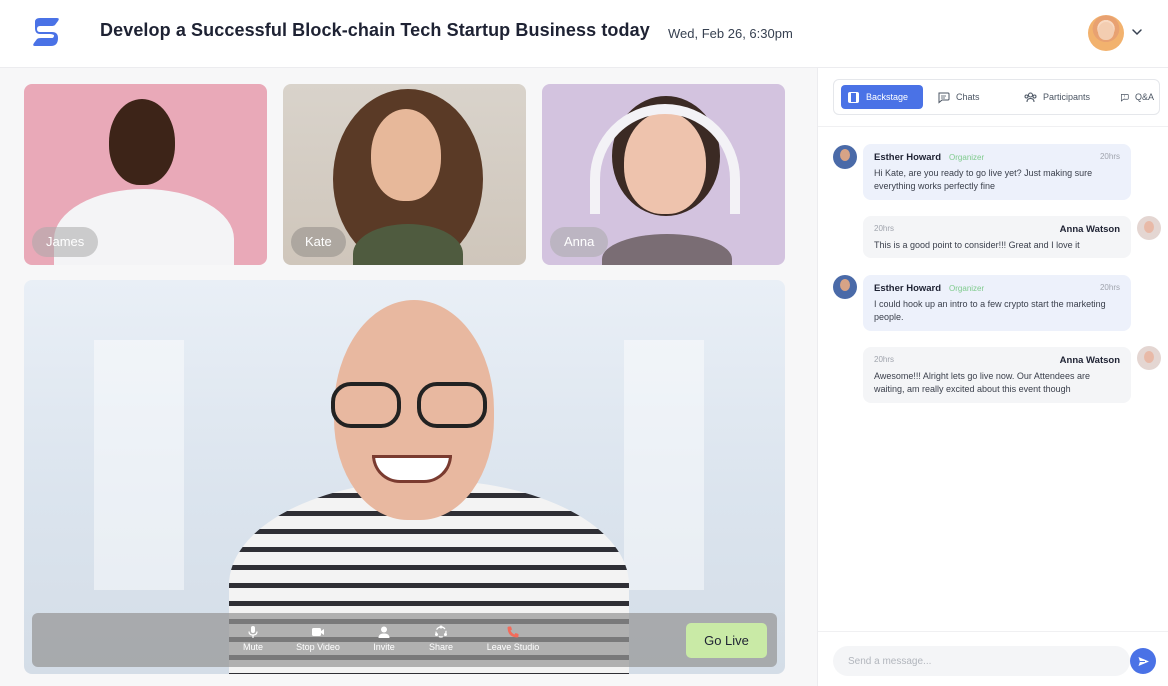  Describe the element at coordinates (65, 242) in the screenshot. I see `participant-name-tag: James` at that location.